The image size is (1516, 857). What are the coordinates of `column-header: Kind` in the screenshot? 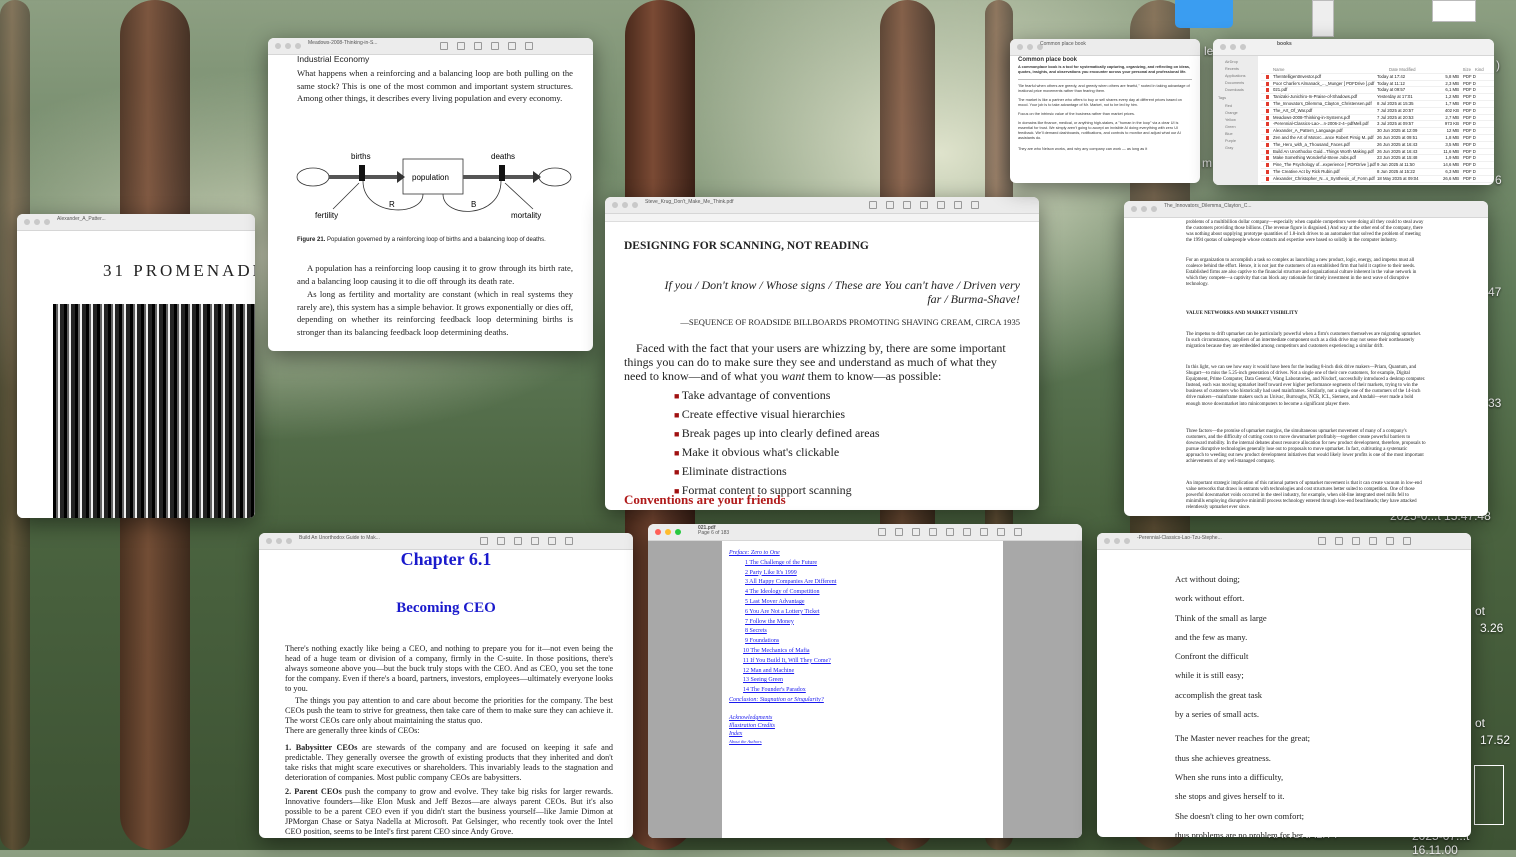 It's located at (1479, 70).